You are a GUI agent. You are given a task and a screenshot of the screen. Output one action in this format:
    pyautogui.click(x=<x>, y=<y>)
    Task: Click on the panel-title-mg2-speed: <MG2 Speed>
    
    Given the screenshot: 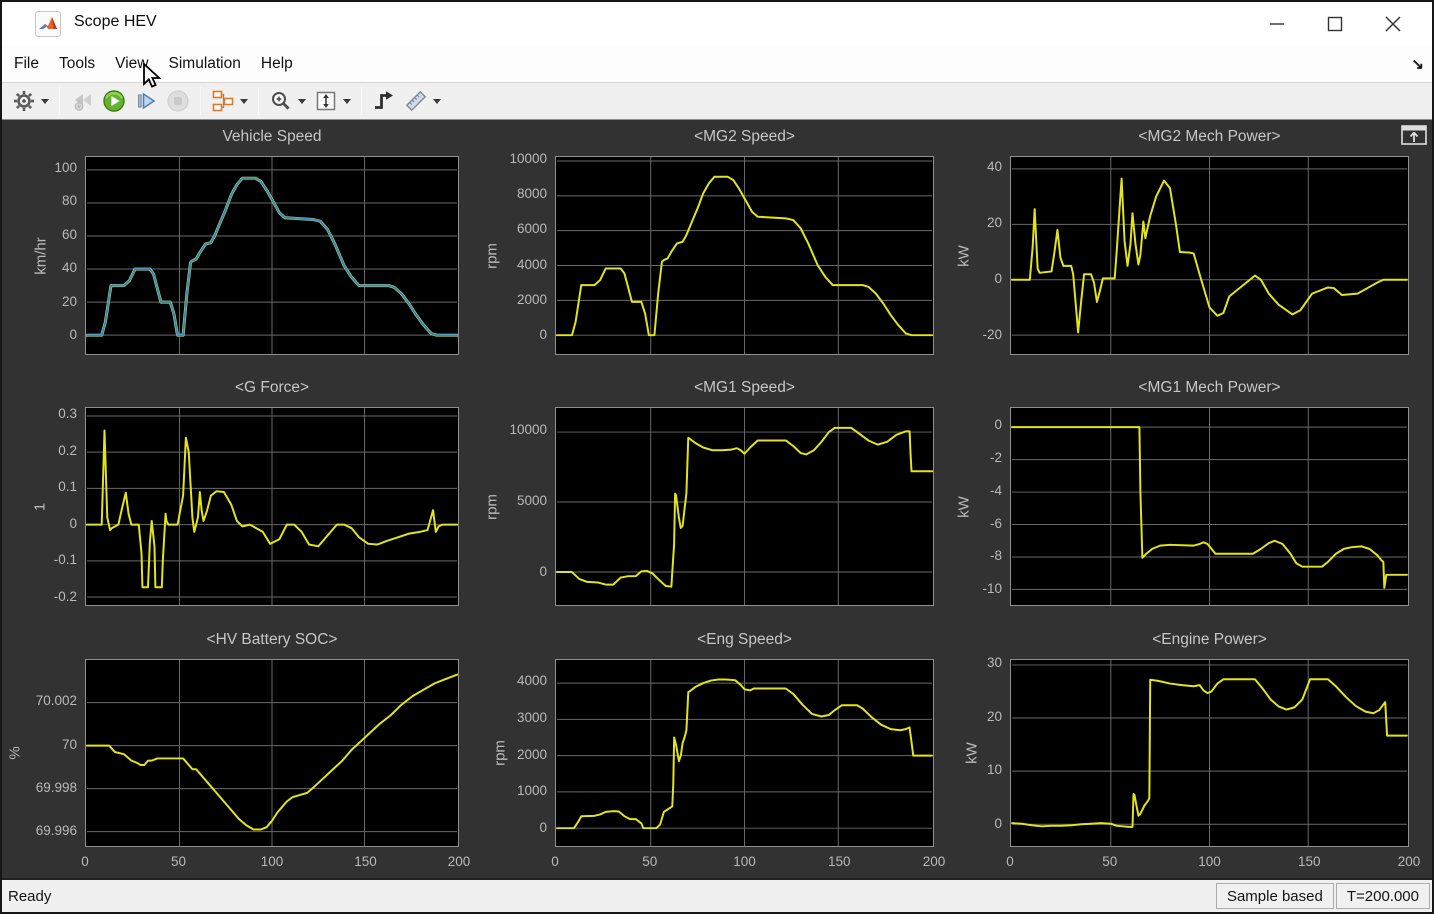 What is the action you would take?
    pyautogui.click(x=744, y=136)
    